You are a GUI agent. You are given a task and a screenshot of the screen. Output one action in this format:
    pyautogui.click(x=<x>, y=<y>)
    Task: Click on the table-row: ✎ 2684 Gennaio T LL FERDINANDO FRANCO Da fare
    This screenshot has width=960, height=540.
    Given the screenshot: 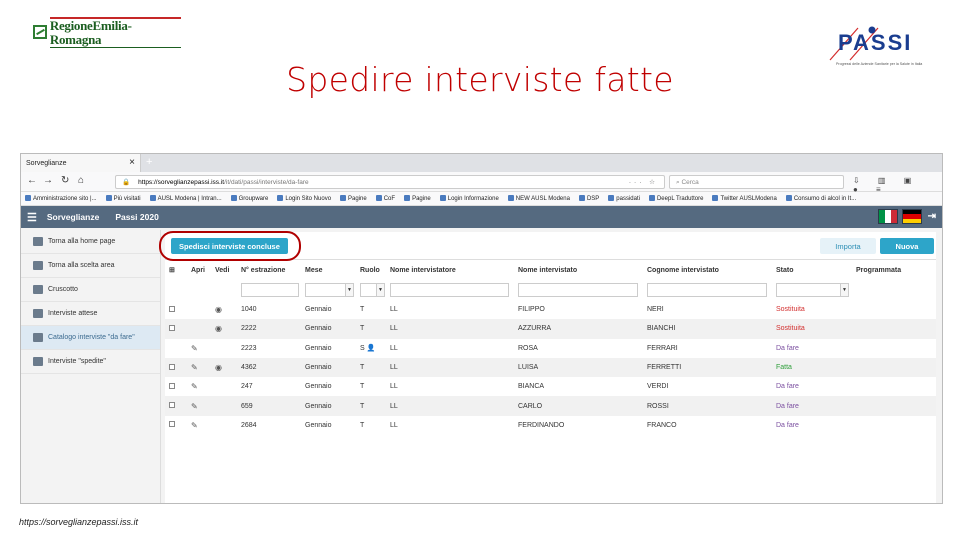 What is the action you would take?
    pyautogui.click(x=550, y=425)
    